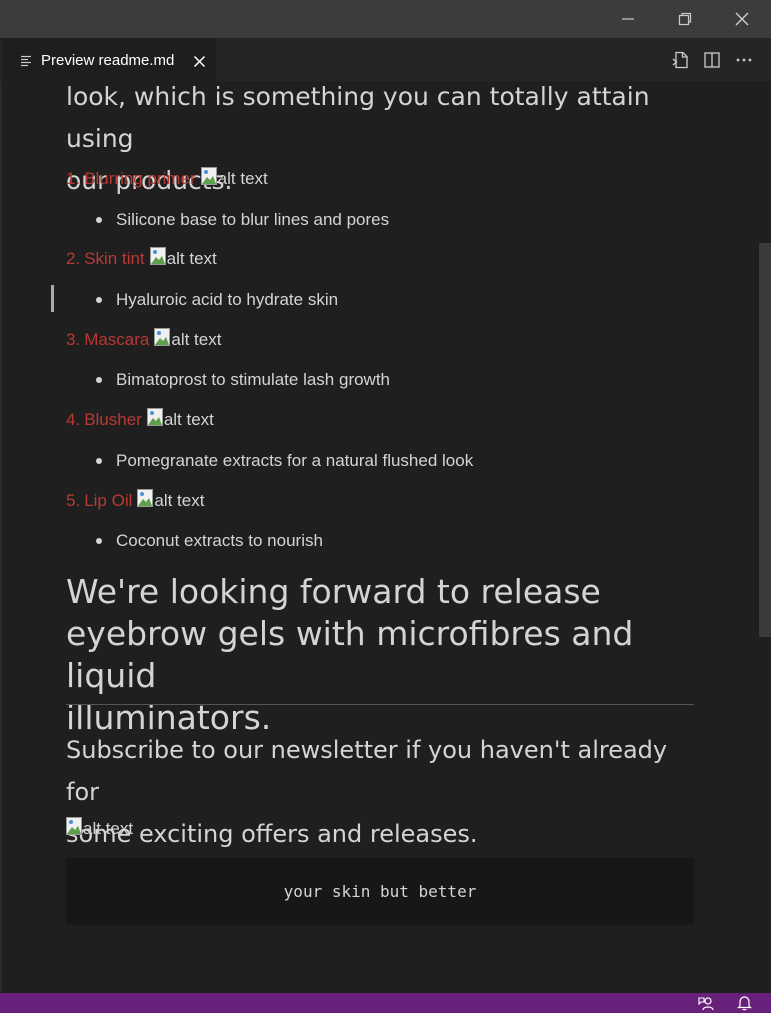 This screenshot has width=771, height=1013. I want to click on list-number: 3., so click(73, 339).